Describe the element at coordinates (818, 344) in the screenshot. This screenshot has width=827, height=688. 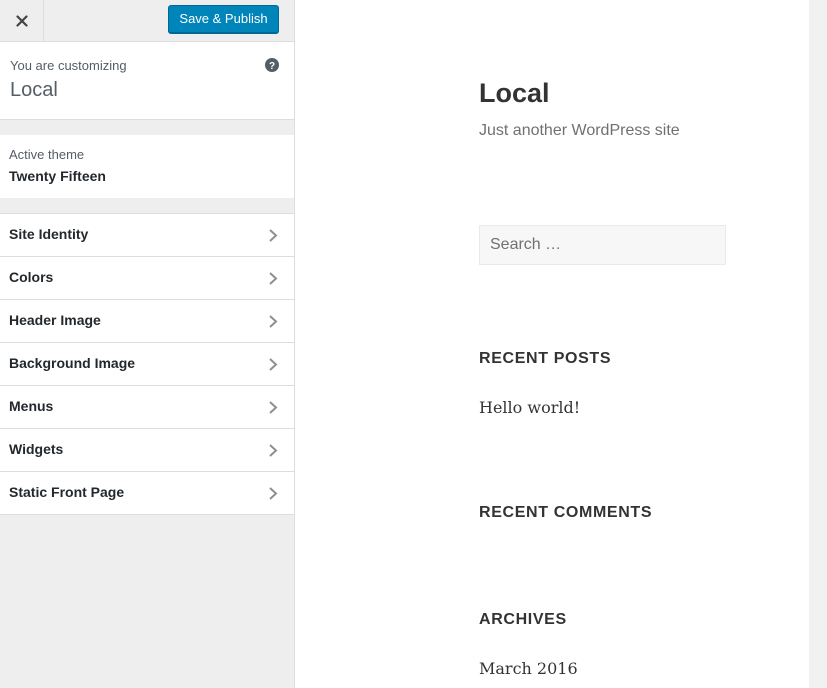
I see `preview-gutter` at that location.